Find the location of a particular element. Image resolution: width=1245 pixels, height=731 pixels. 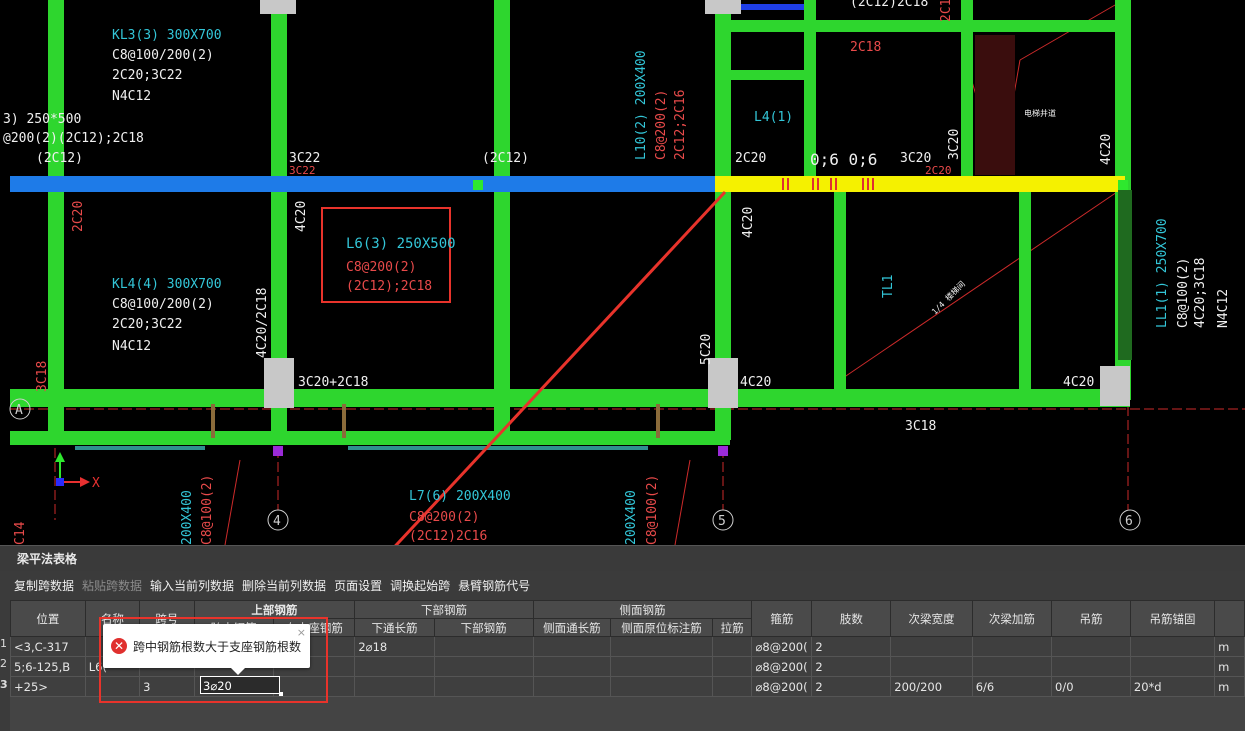

blue-beam-top is located at coordinates (770, 7).